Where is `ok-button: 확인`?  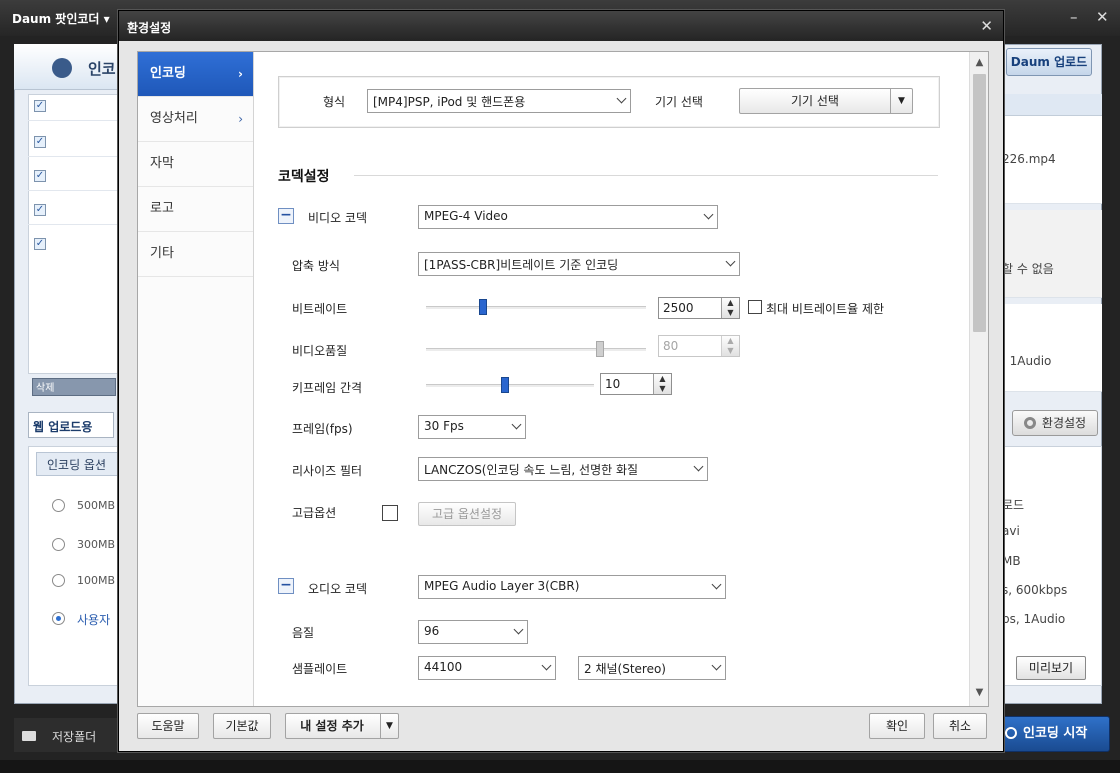
ok-button: 확인 is located at coordinates (897, 726).